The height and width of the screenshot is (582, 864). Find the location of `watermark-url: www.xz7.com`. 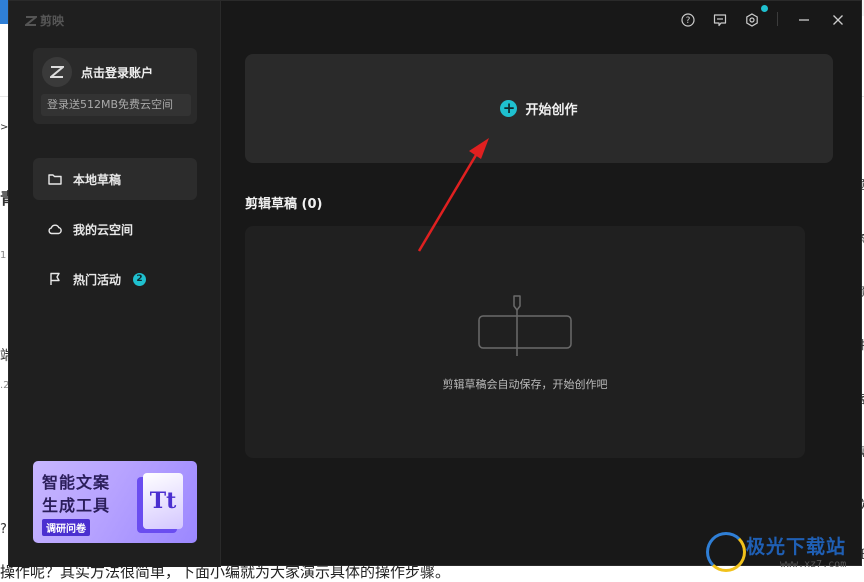

watermark-url: www.xz7.com is located at coordinates (813, 564).